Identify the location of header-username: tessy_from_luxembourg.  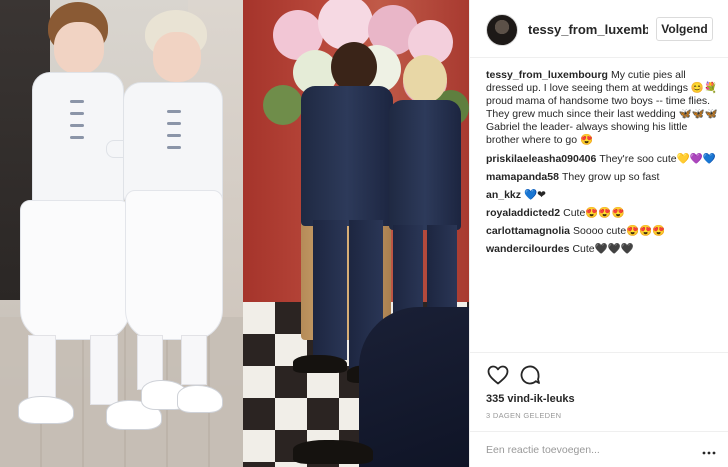
(588, 29).